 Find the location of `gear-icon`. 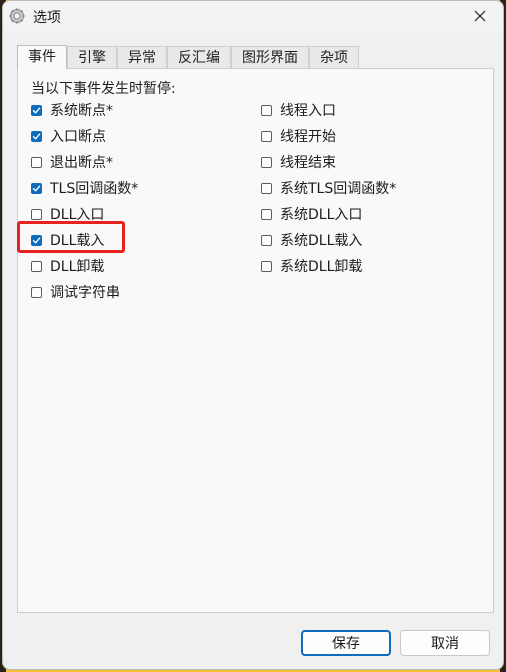

gear-icon is located at coordinates (17, 16).